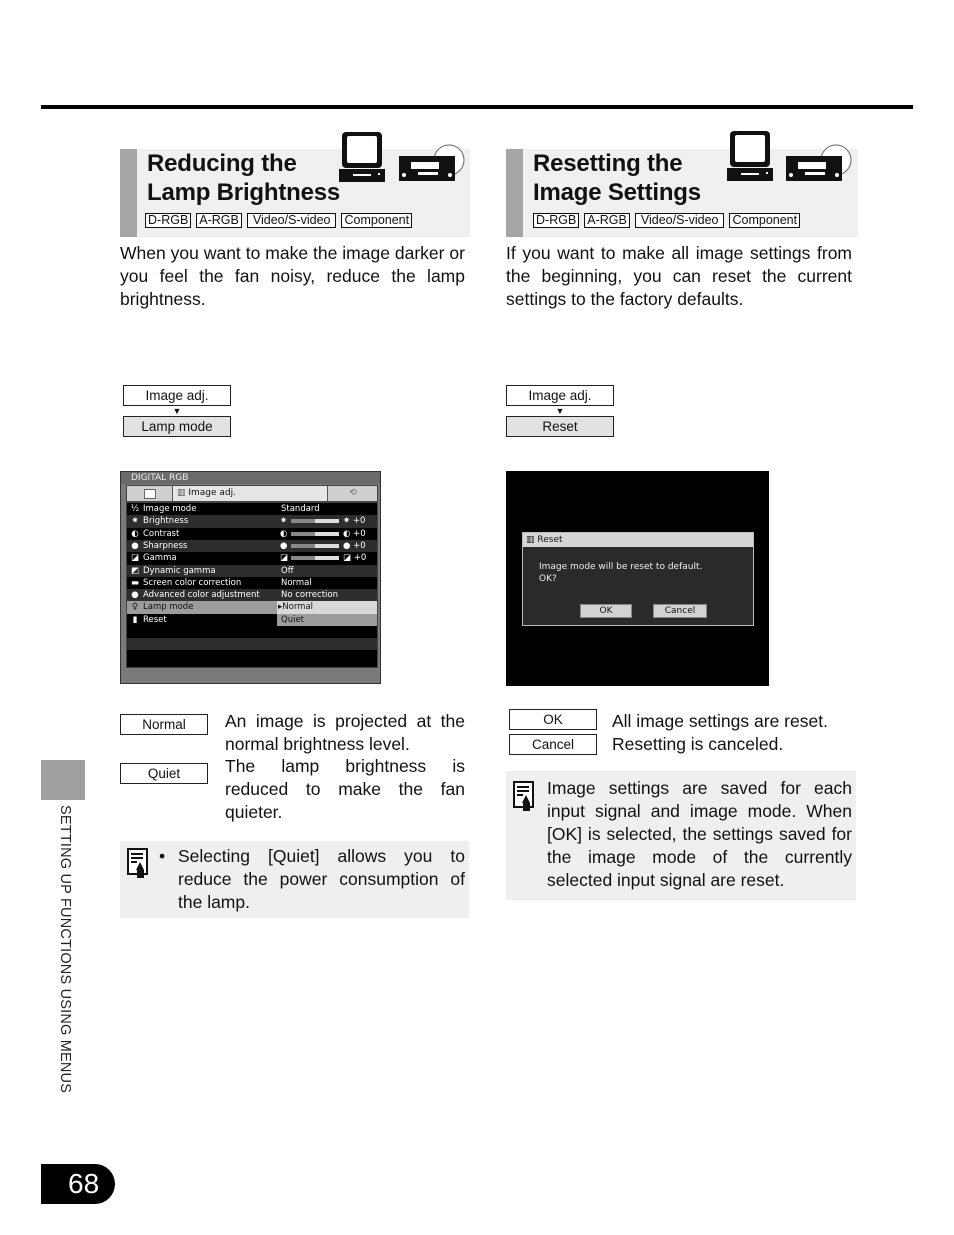 The image size is (954, 1235). I want to click on menu-row: ◪ Gamma ◪ ◪ +0, so click(252, 558).